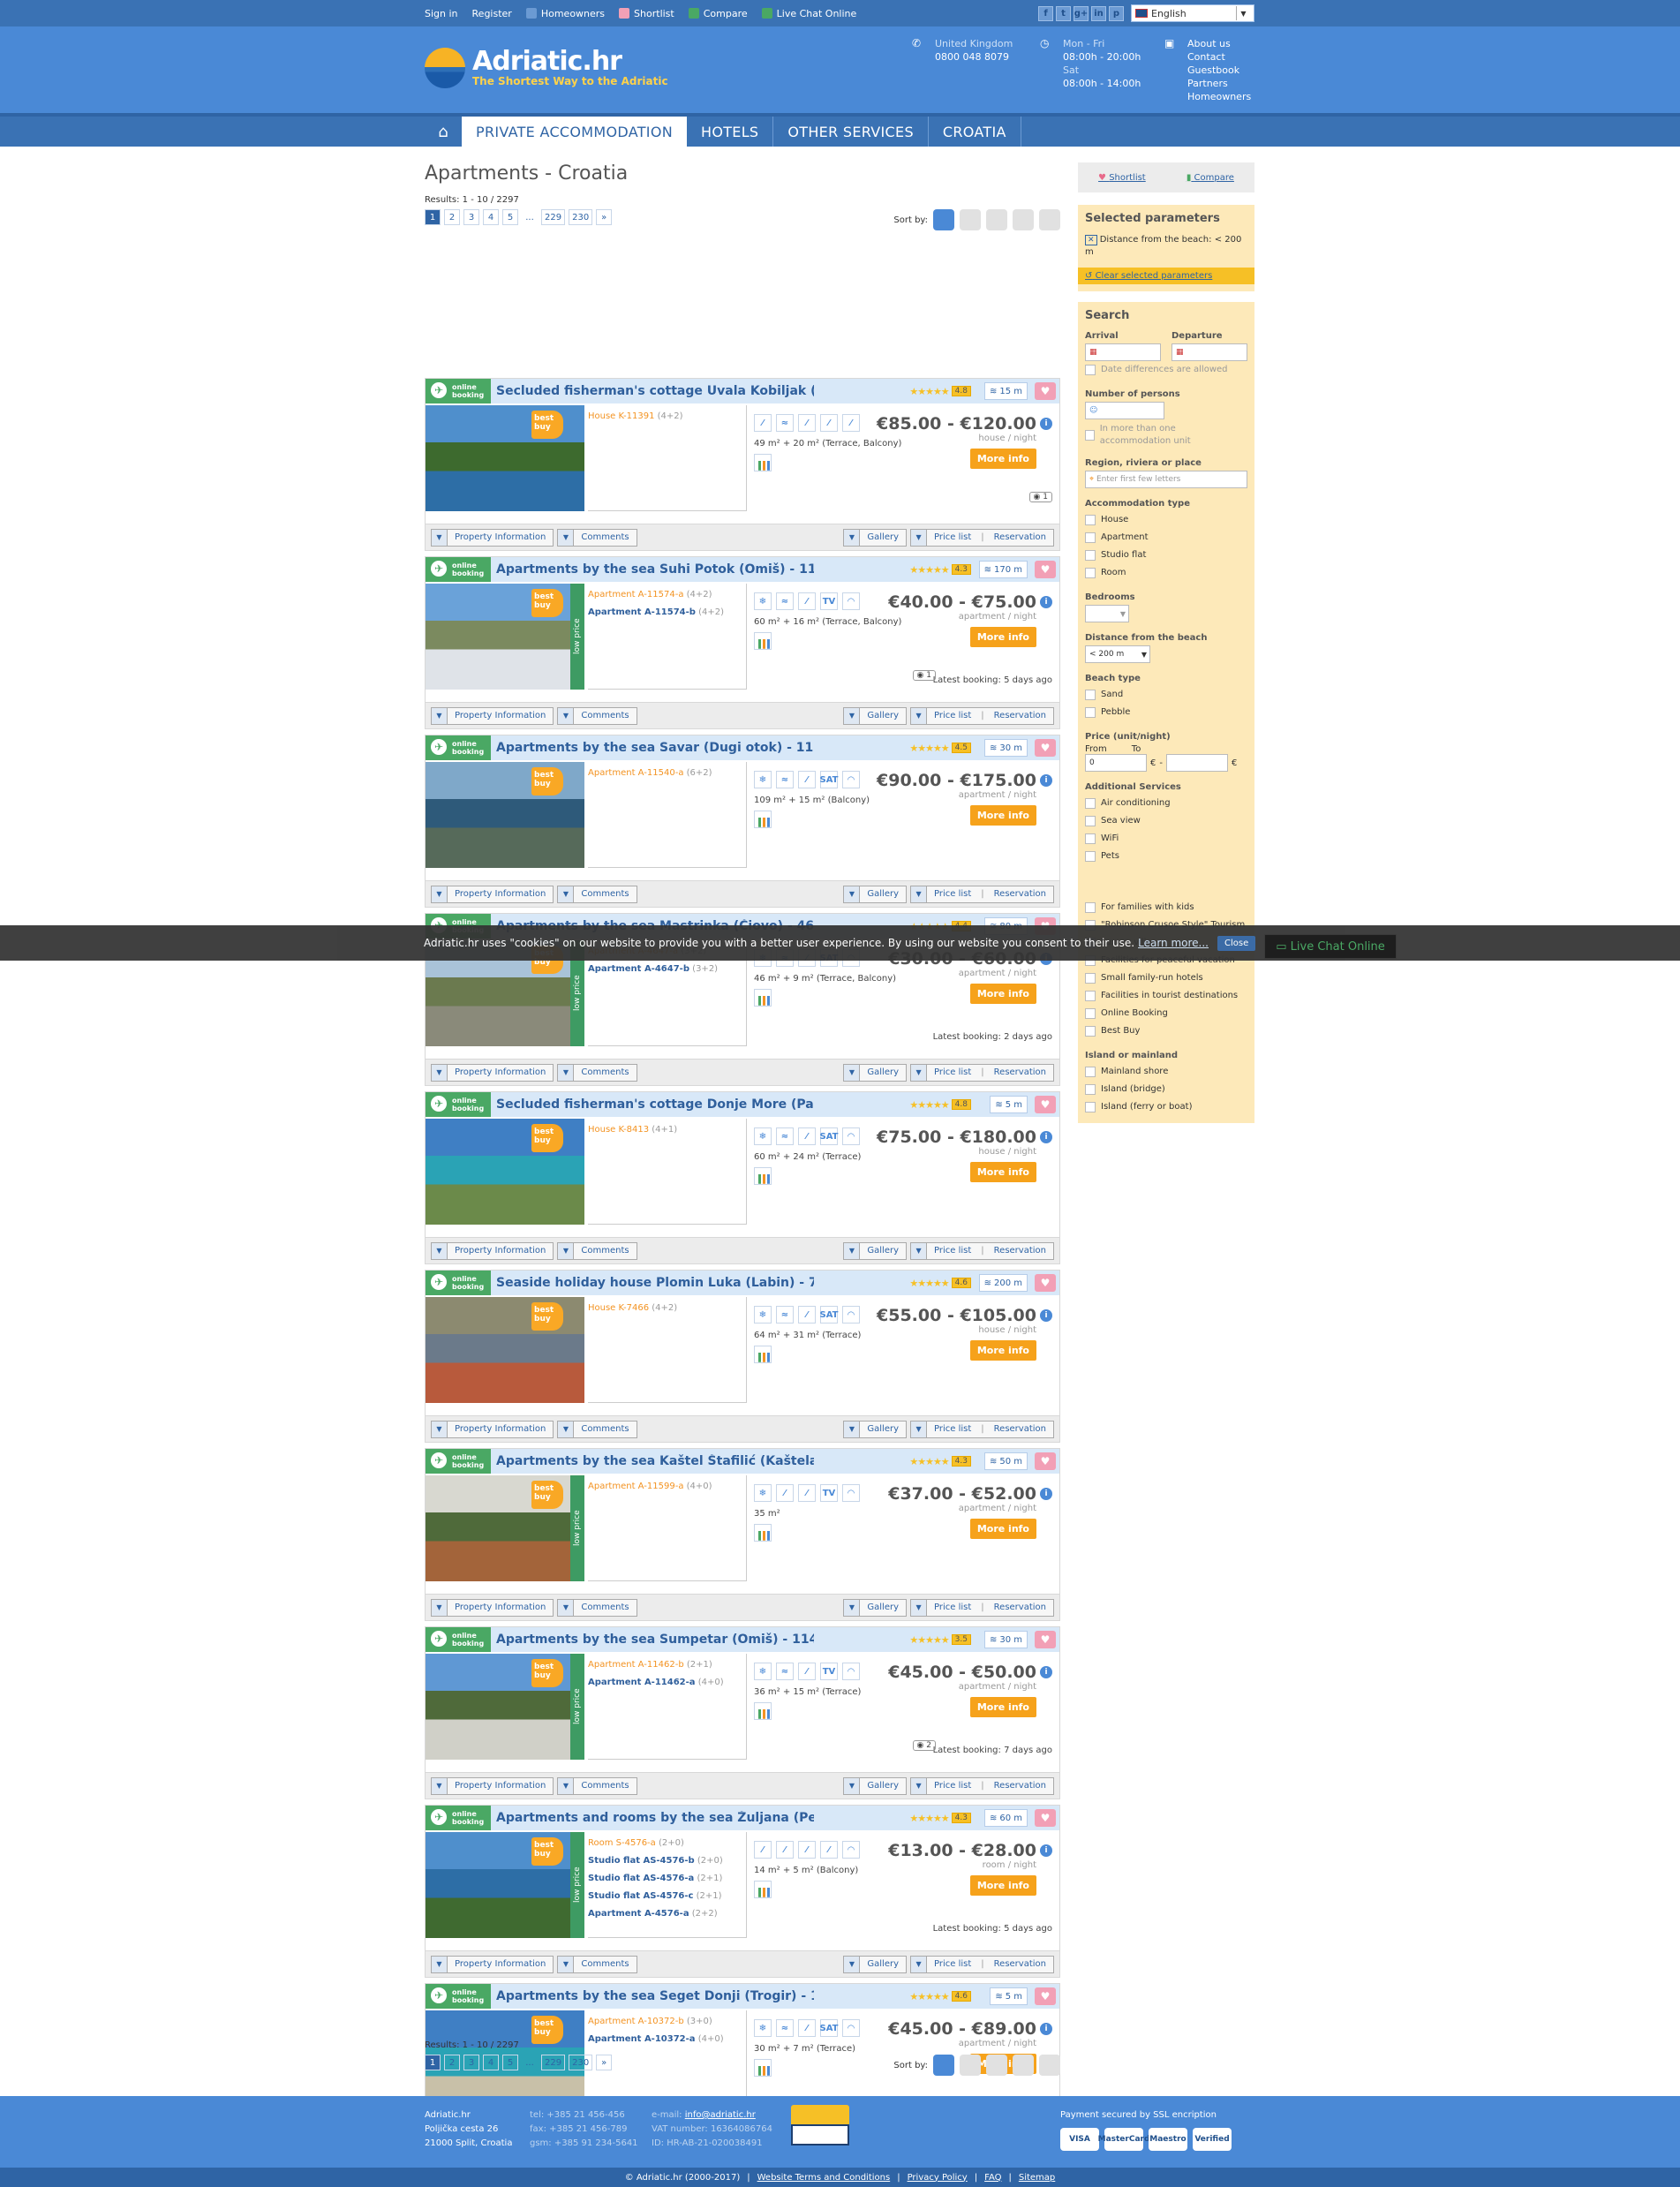 This screenshot has height=2187, width=1680. I want to click on footer-link: Privacy Policy, so click(938, 2178).